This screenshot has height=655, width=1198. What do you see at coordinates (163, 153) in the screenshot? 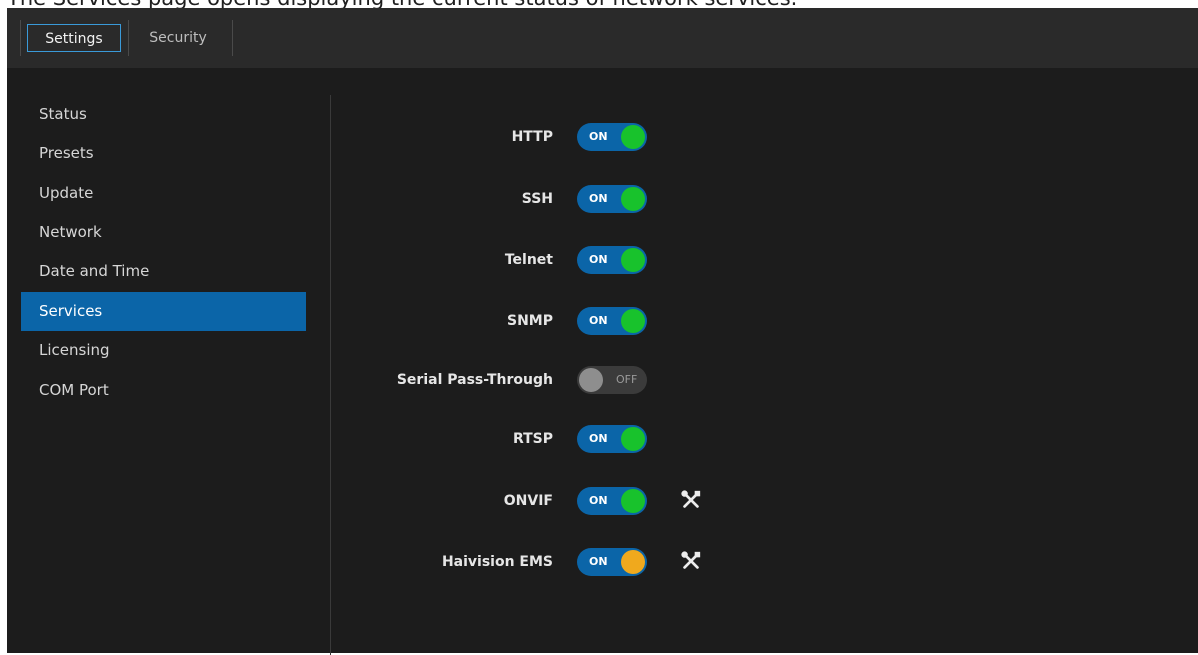
I see `sidebar-item-presets: Presets` at bounding box center [163, 153].